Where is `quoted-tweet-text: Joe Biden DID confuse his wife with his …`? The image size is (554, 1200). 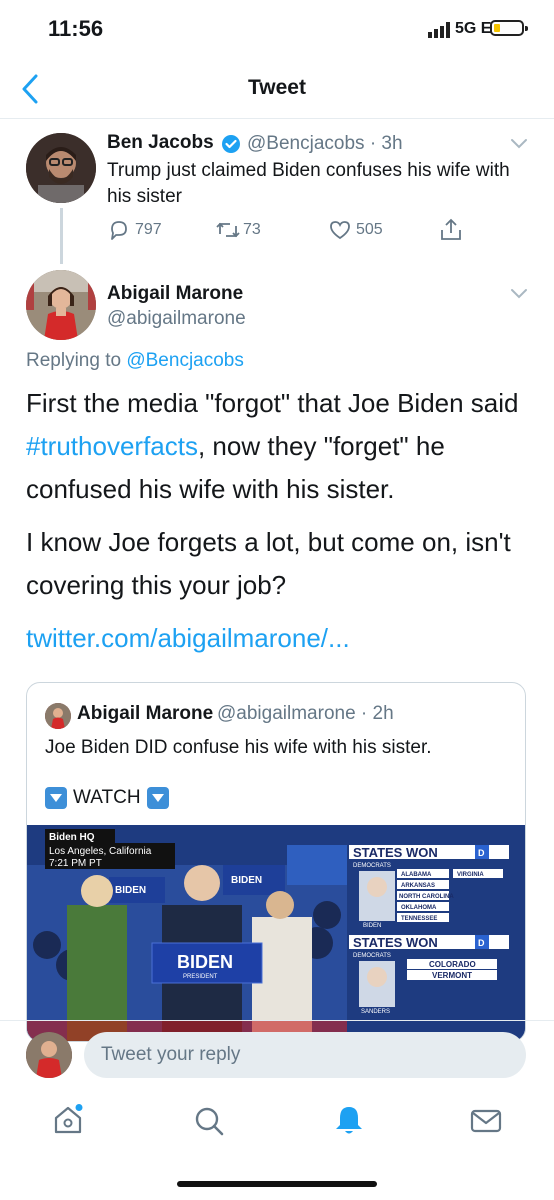
quoted-tweet-text: Joe Biden DID confuse his wife with his … is located at coordinates (238, 747).